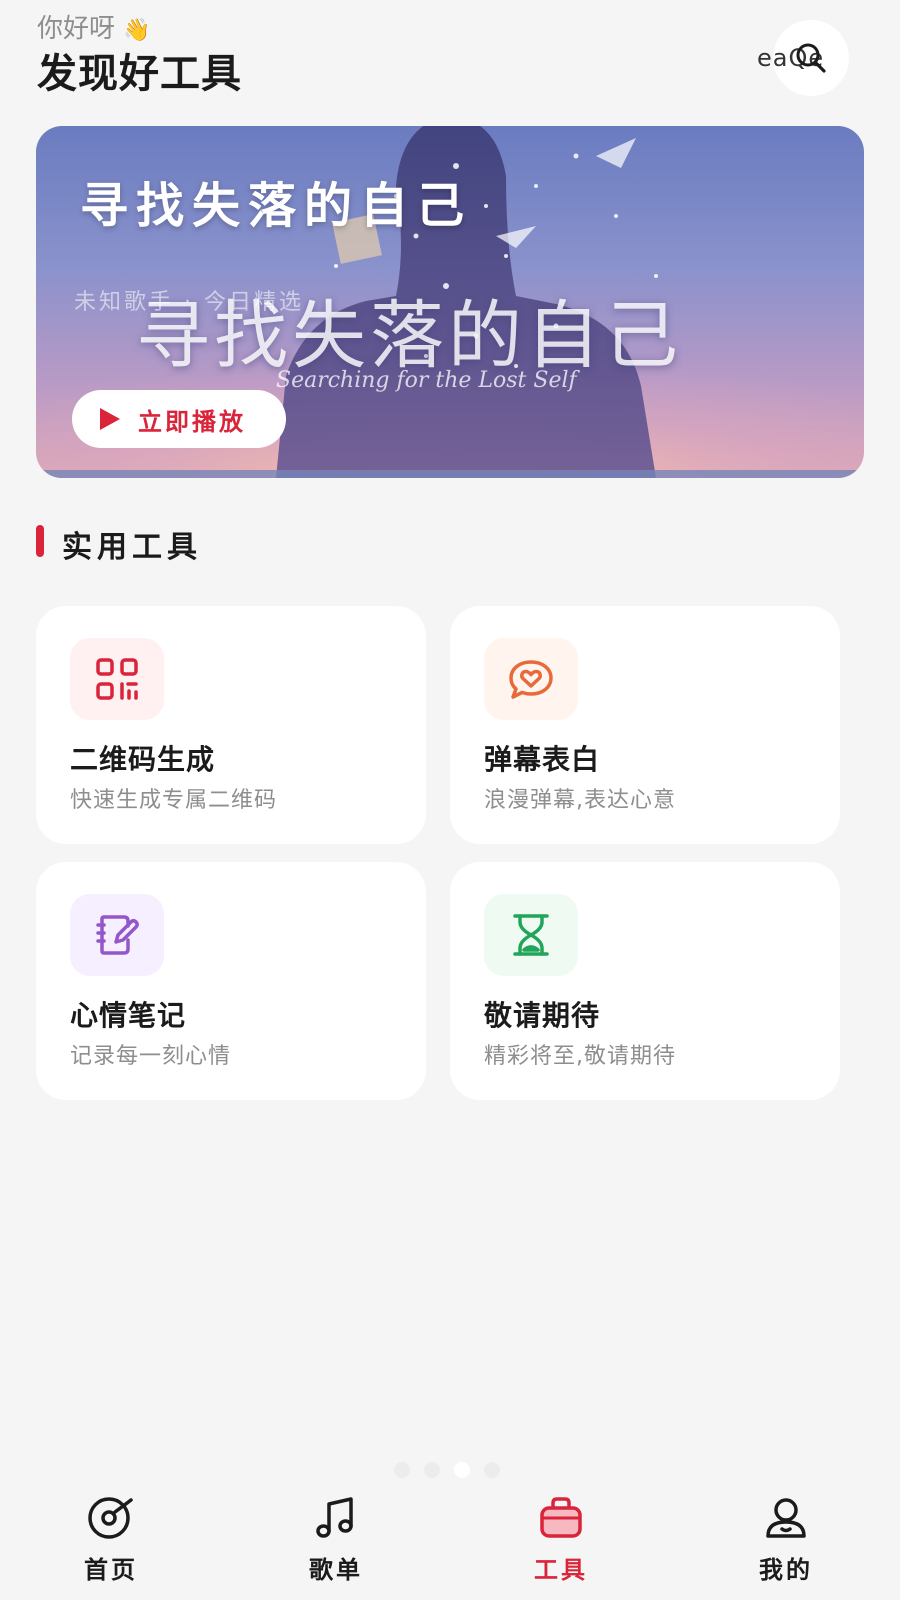 This screenshot has height=1600, width=900. What do you see at coordinates (786, 1518) in the screenshot?
I see `user-icon` at bounding box center [786, 1518].